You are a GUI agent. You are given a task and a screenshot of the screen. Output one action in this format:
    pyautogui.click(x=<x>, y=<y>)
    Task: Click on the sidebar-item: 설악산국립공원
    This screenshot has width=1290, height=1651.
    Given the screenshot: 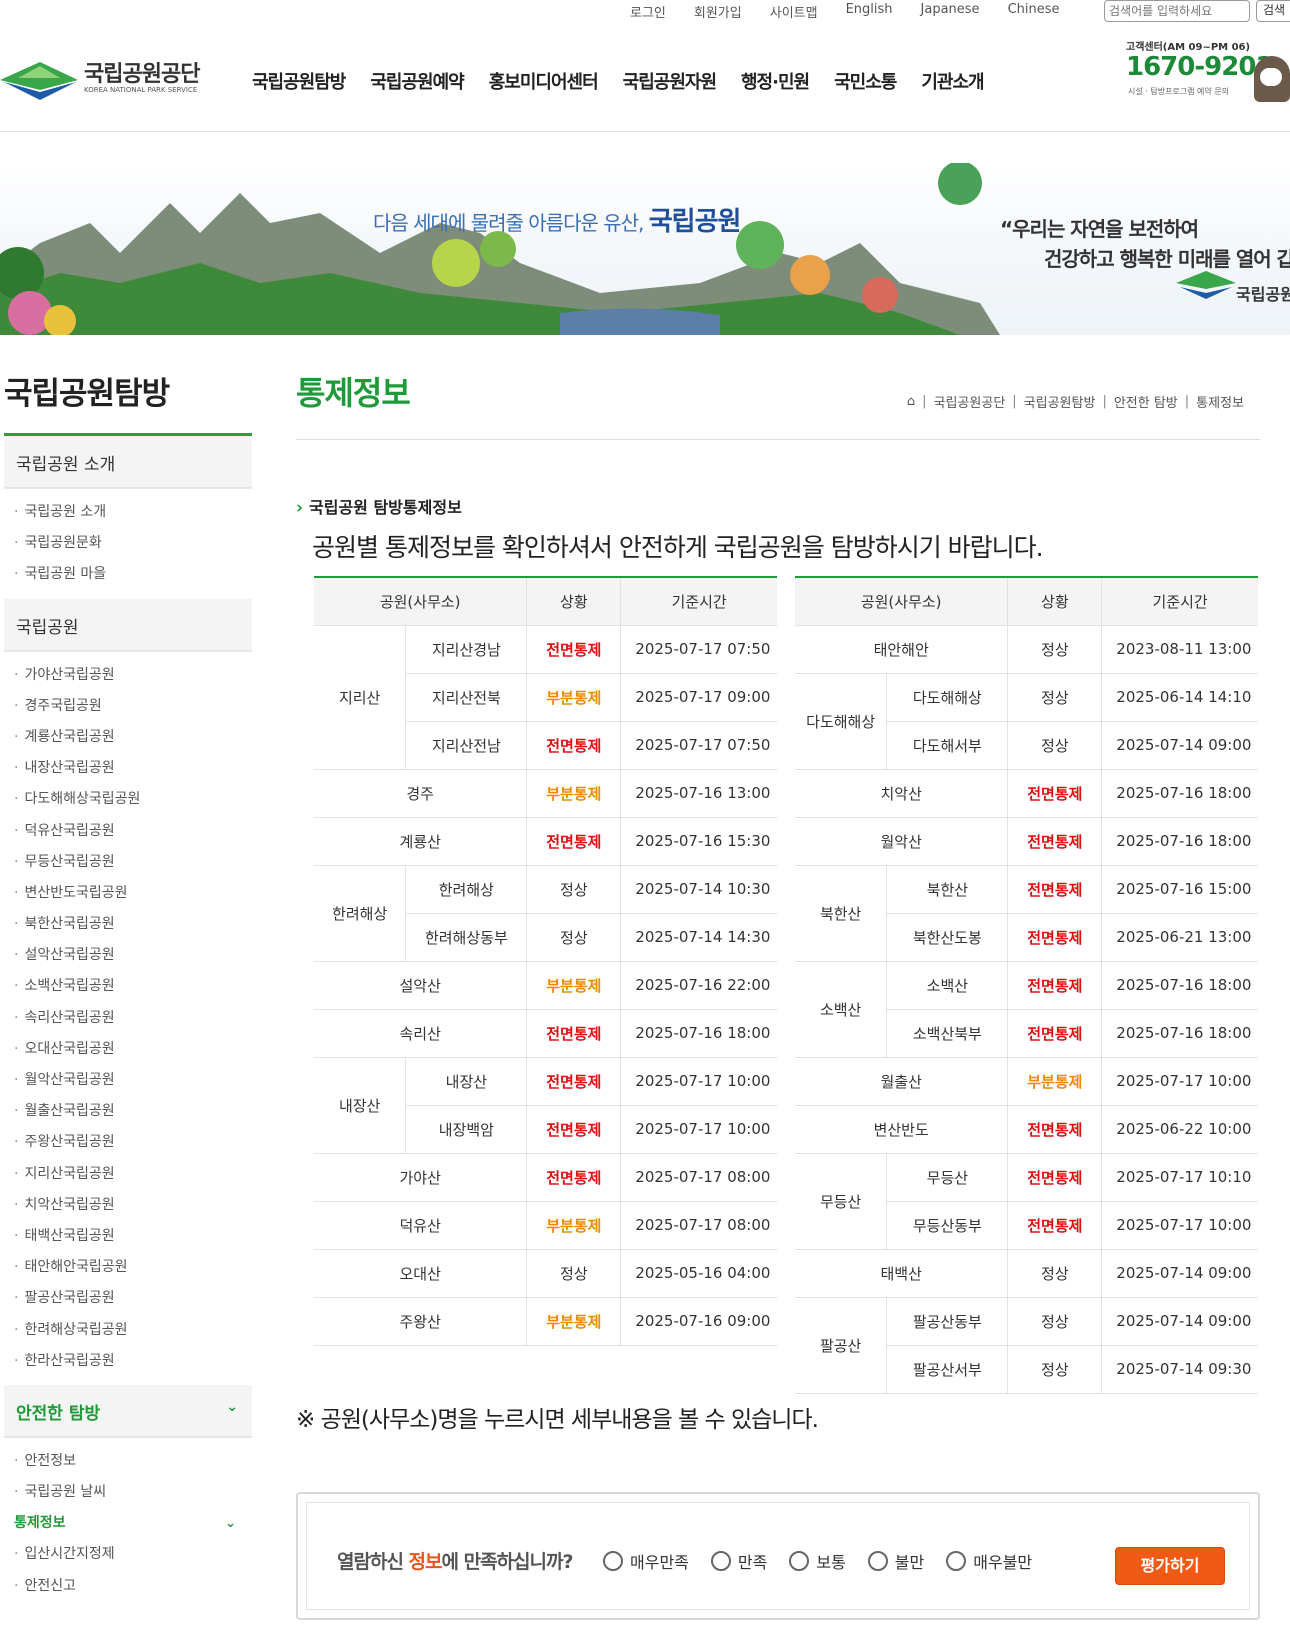 What is the action you would take?
    pyautogui.click(x=133, y=955)
    